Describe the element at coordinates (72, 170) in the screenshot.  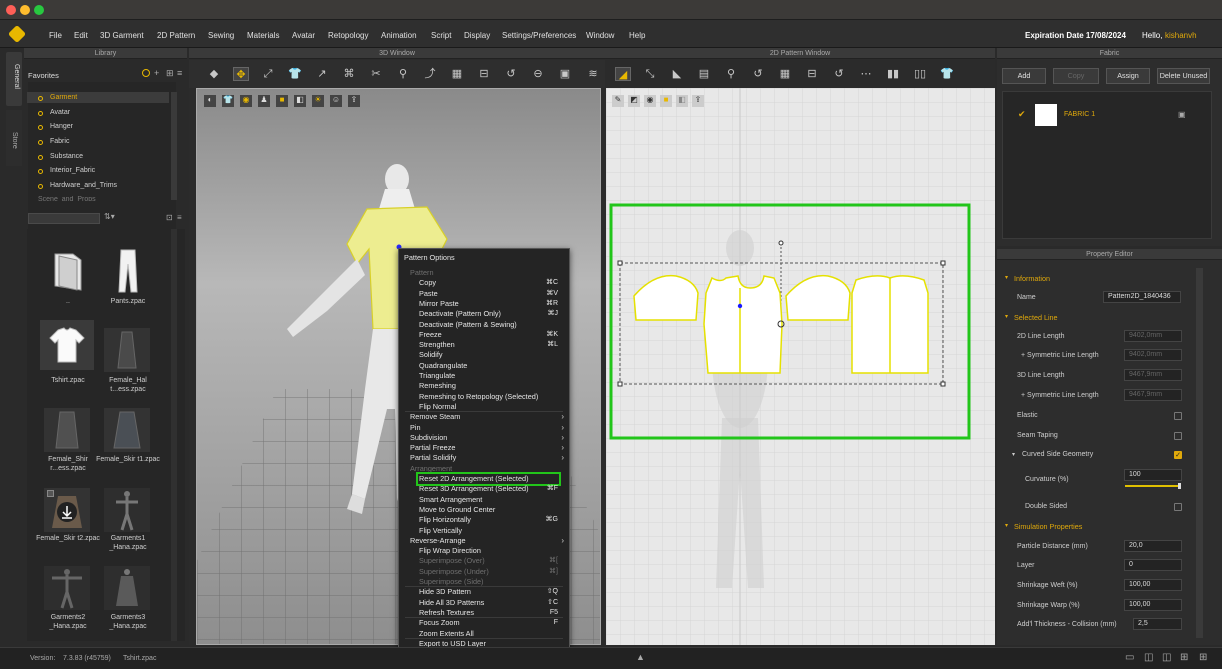
I see `library-item-interior-fabric: Interior_Fabric` at that location.